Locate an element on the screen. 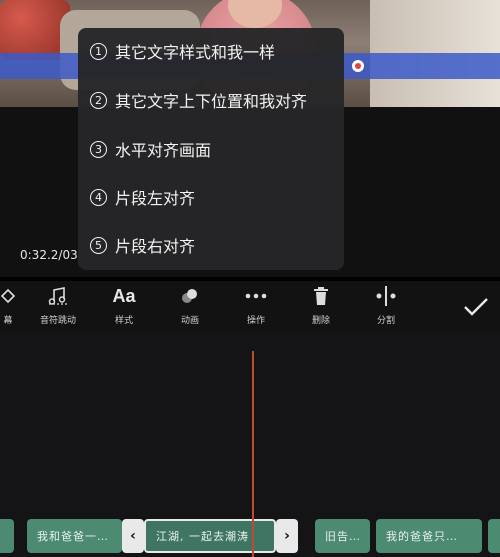  tool-label: 分割 is located at coordinates (385, 321).